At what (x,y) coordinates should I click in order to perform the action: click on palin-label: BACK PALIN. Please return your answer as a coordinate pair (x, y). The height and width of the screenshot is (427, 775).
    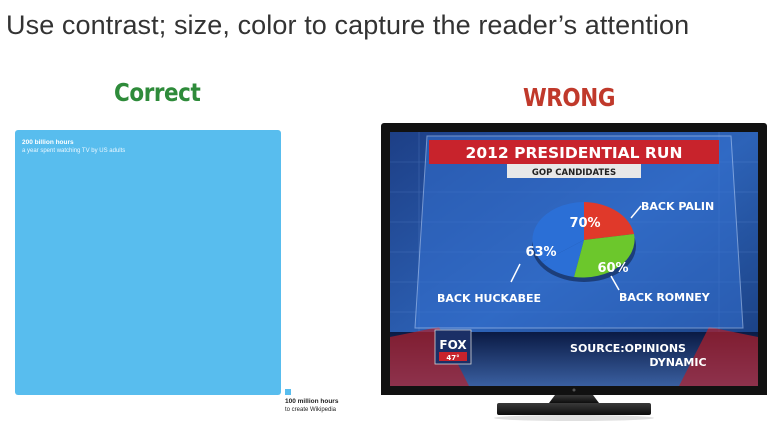
    Looking at the image, I should click on (677, 206).